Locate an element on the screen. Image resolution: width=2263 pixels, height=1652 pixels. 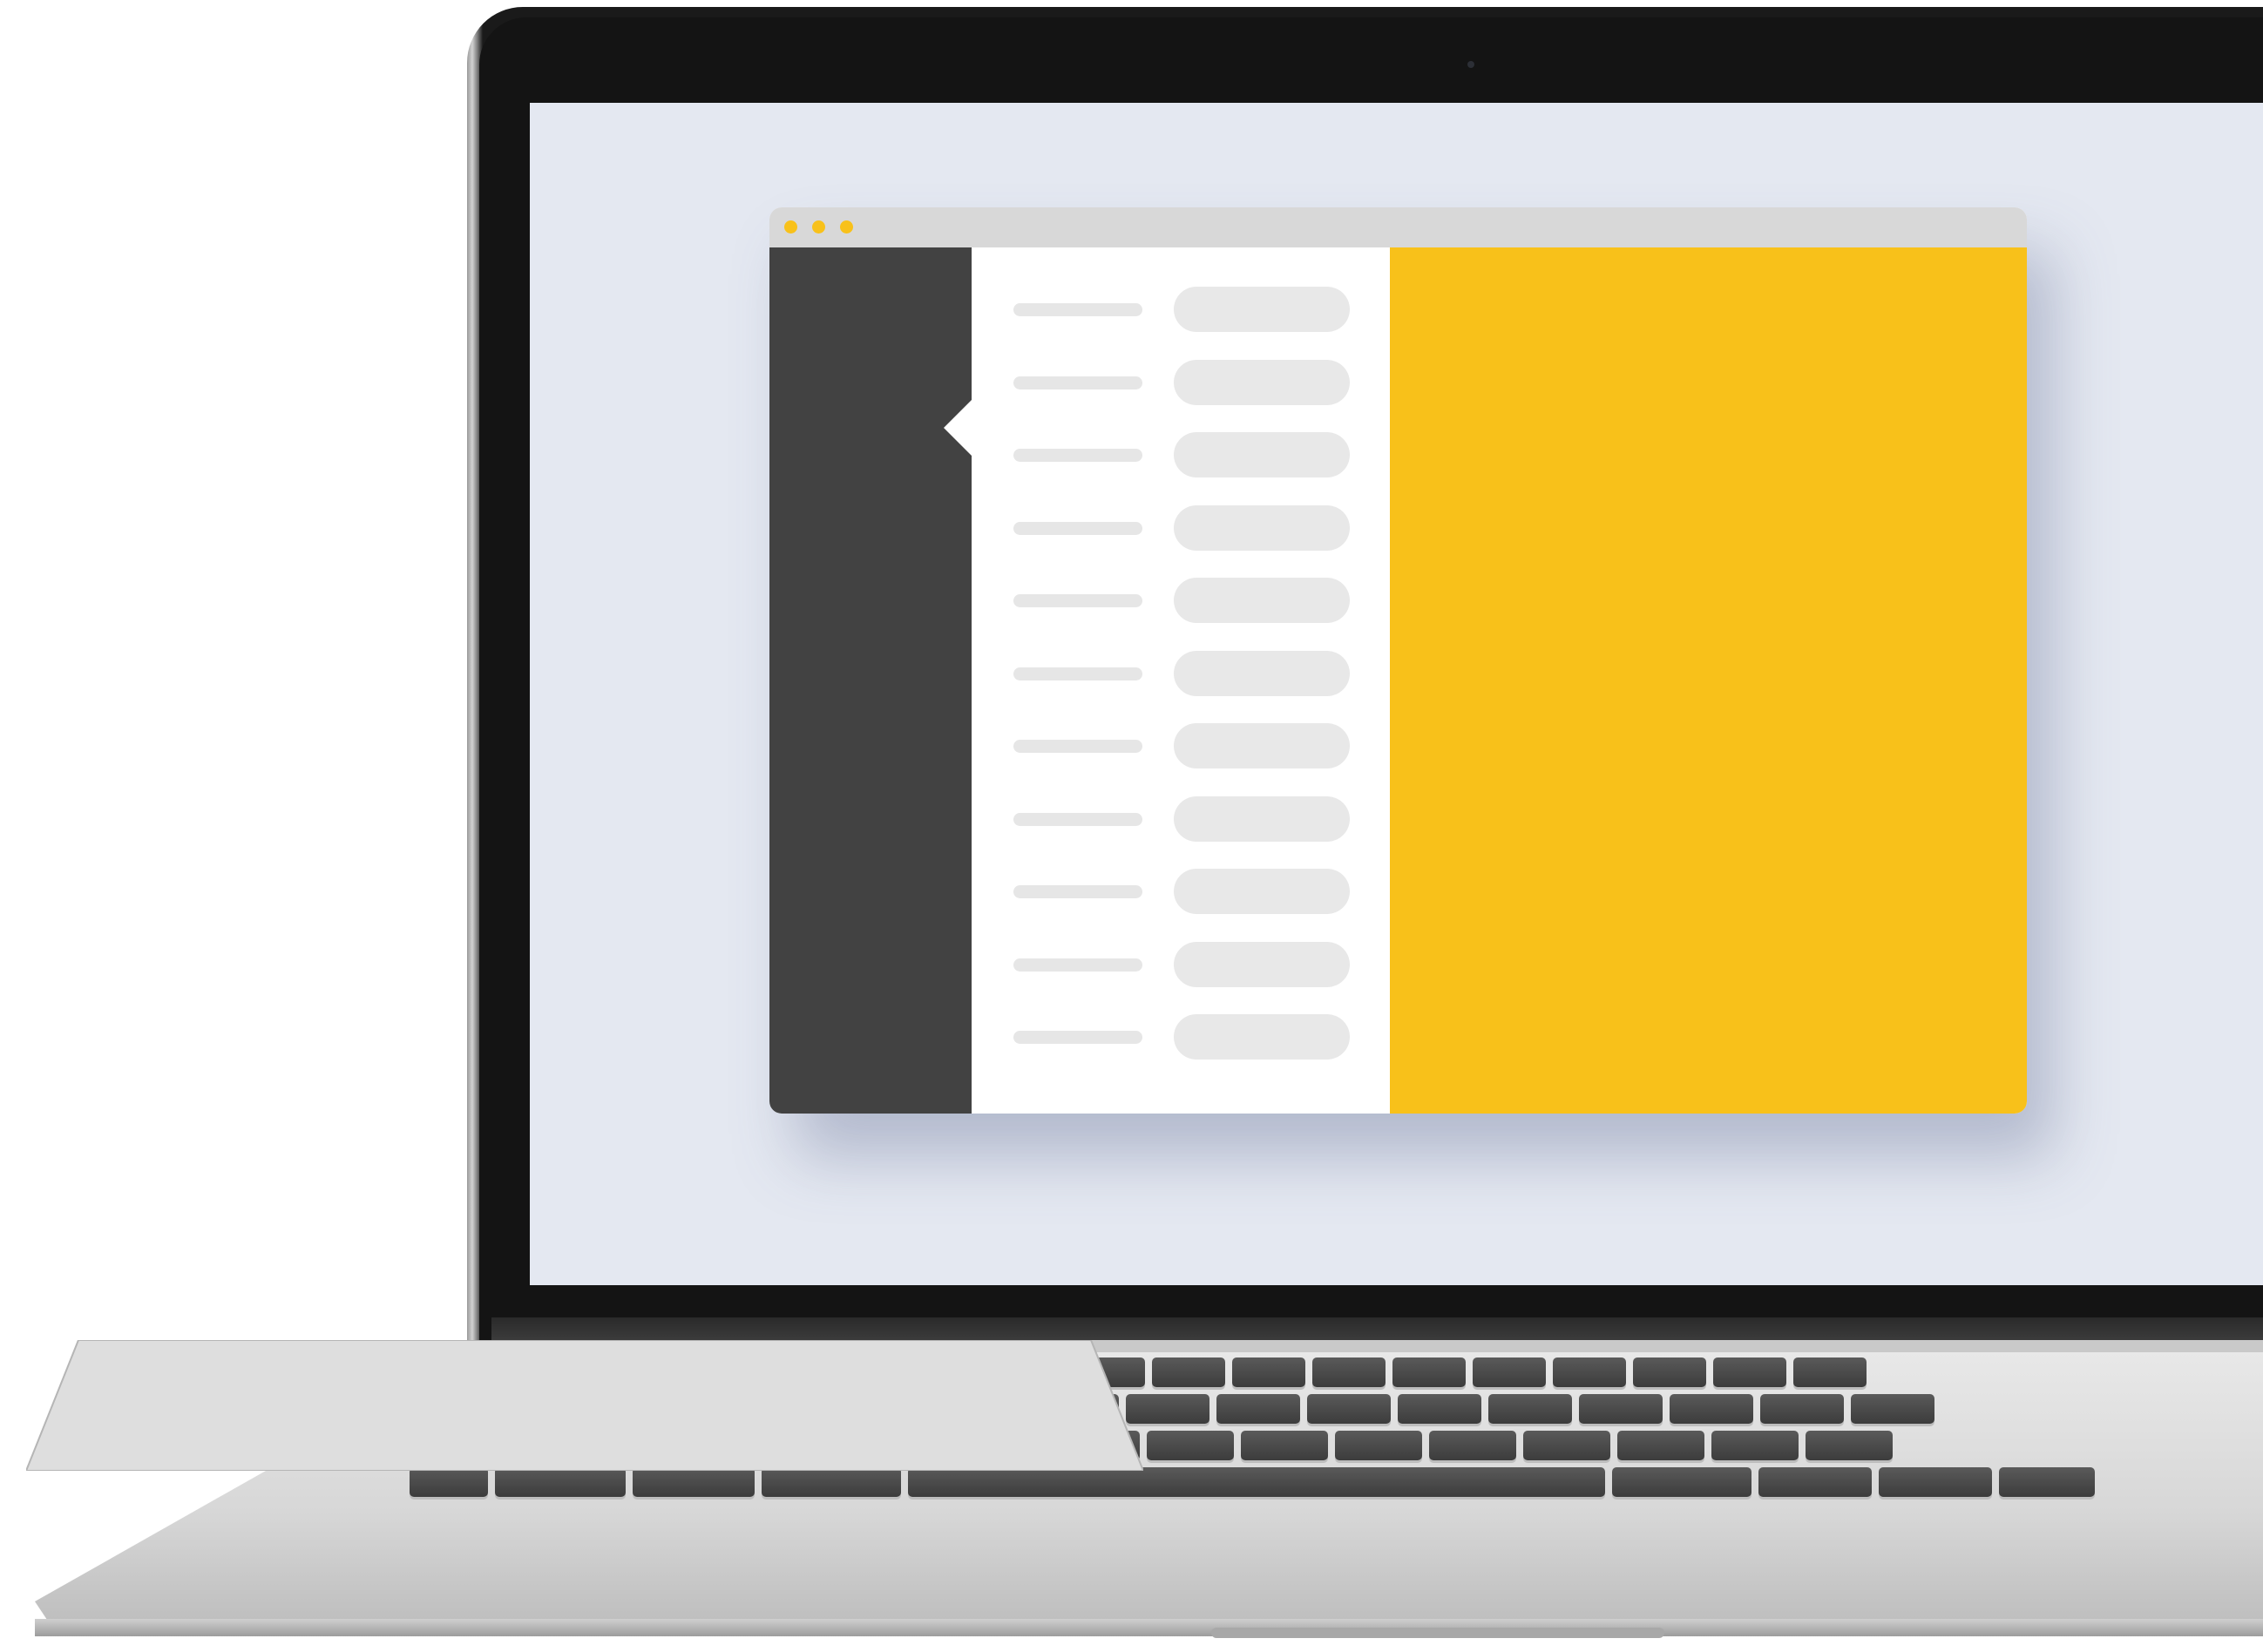
window-close-dot-icon is located at coordinates (790, 227).